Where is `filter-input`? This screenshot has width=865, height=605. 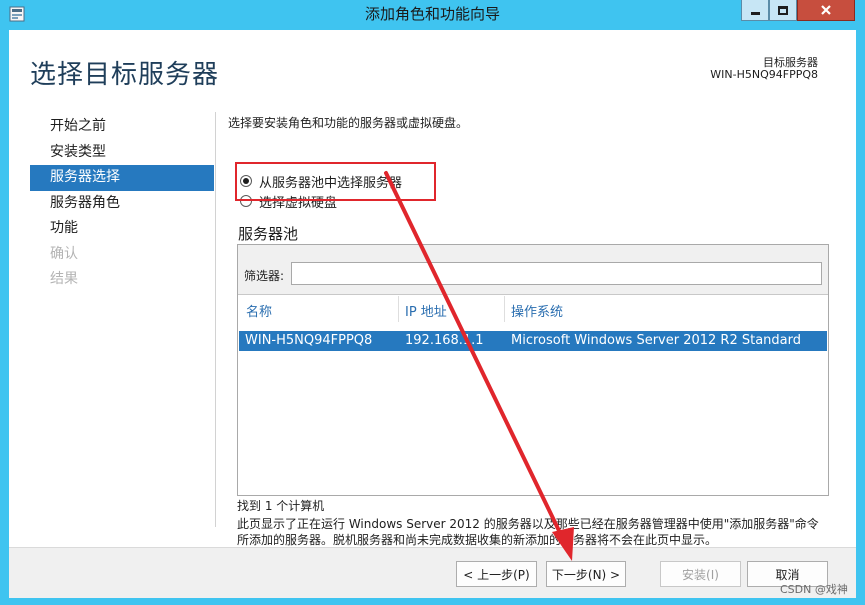 filter-input is located at coordinates (556, 273).